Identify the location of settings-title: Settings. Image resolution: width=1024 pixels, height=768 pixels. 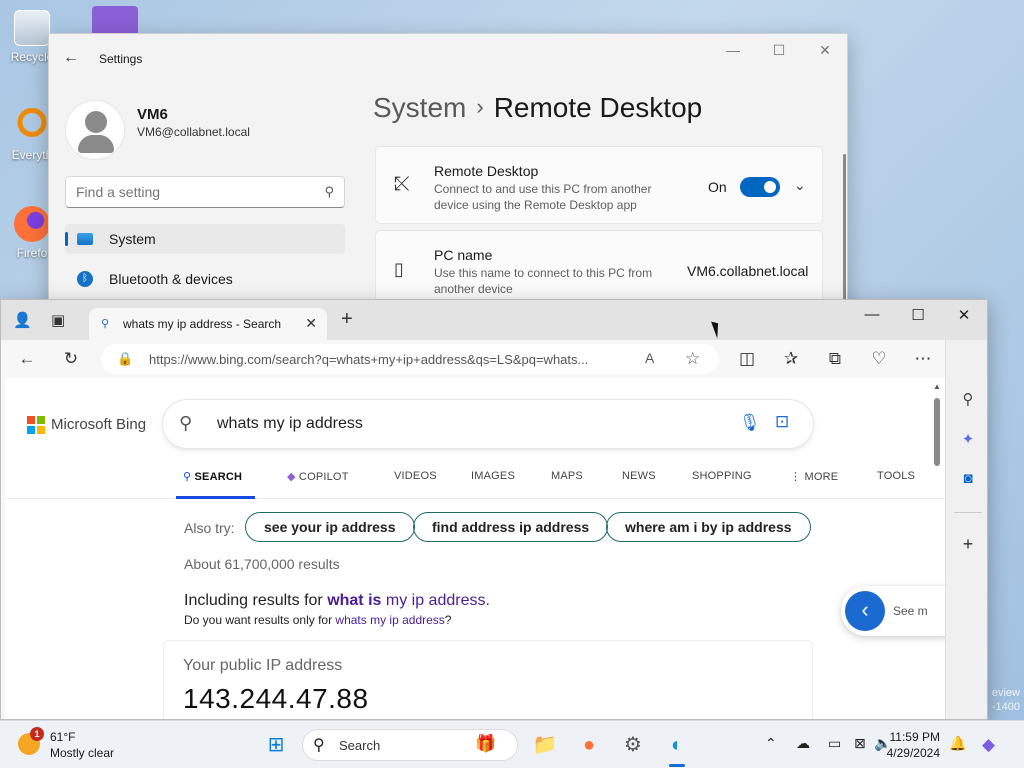
(121, 59).